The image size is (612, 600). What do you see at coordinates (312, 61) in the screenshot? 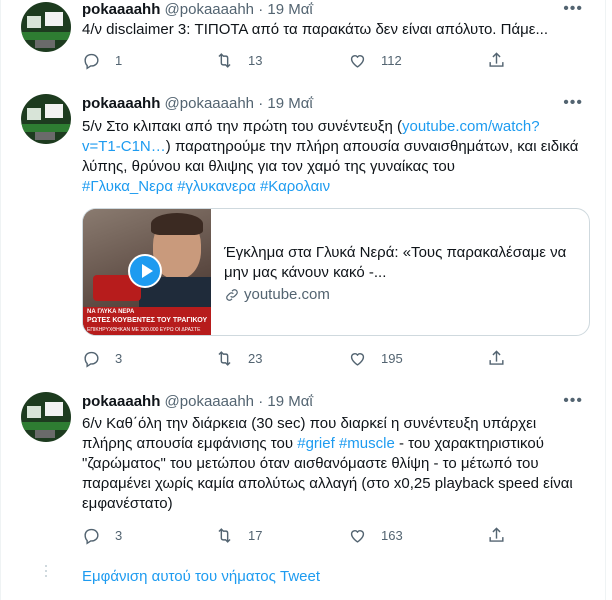
I see `tweet-actions: 1 13 112` at bounding box center [312, 61].